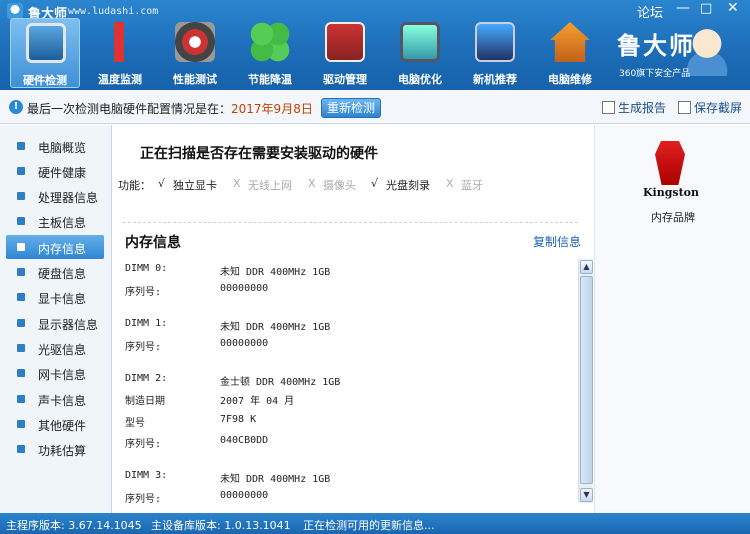 This screenshot has height=534, width=750. Describe the element at coordinates (570, 42) in the screenshot. I see `house-icon` at that location.